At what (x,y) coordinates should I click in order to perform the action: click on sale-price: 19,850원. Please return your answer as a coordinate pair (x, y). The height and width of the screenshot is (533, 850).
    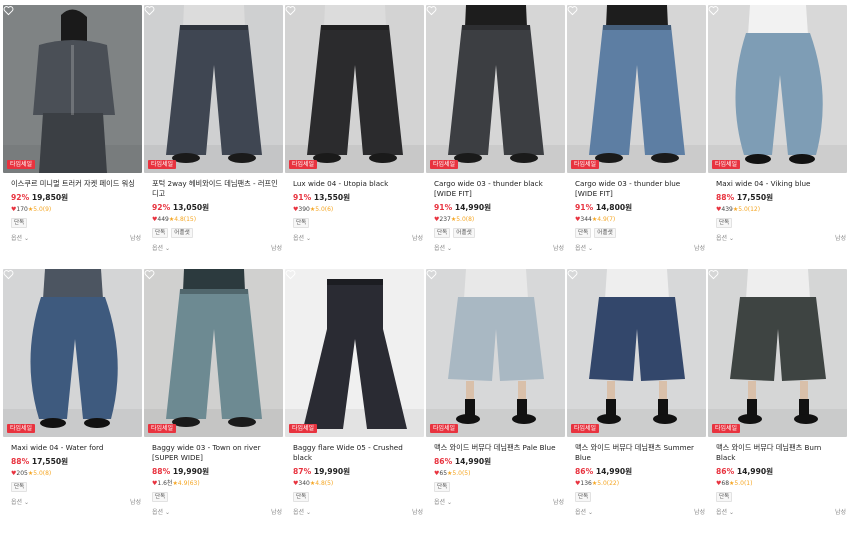
    Looking at the image, I should click on (49, 197).